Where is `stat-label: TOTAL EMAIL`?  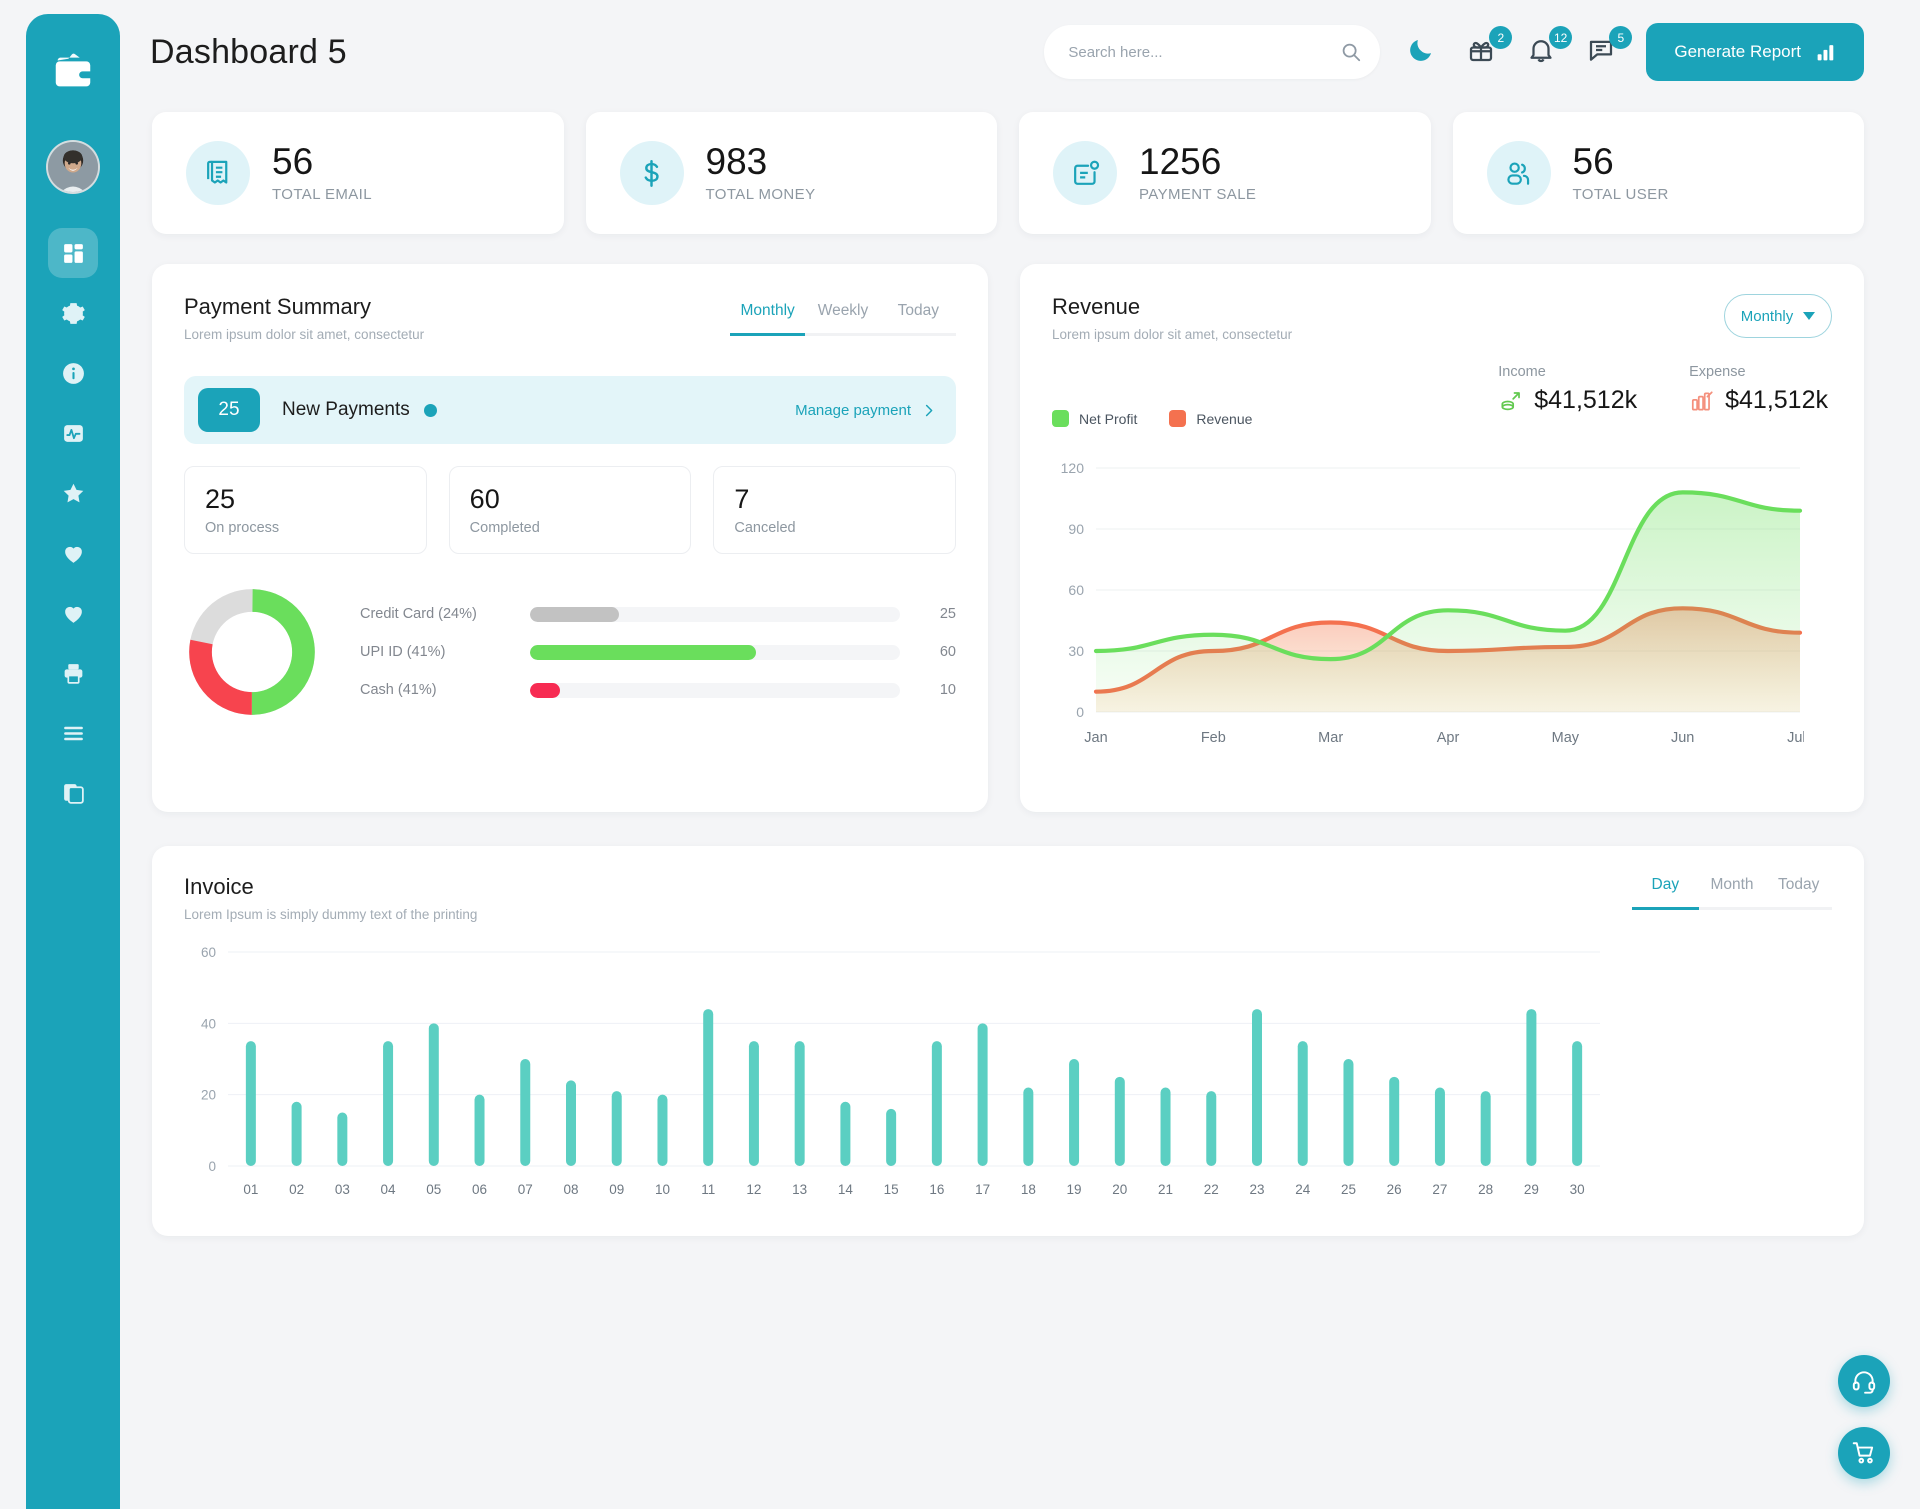 stat-label: TOTAL EMAIL is located at coordinates (322, 194).